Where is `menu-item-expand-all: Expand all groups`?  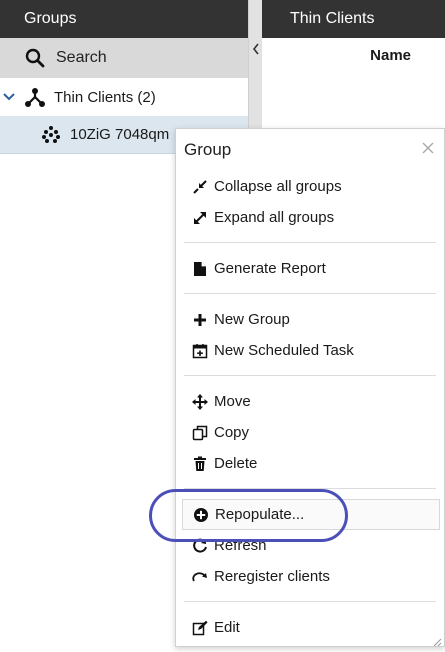
menu-item-expand-all: Expand all groups is located at coordinates (308, 217).